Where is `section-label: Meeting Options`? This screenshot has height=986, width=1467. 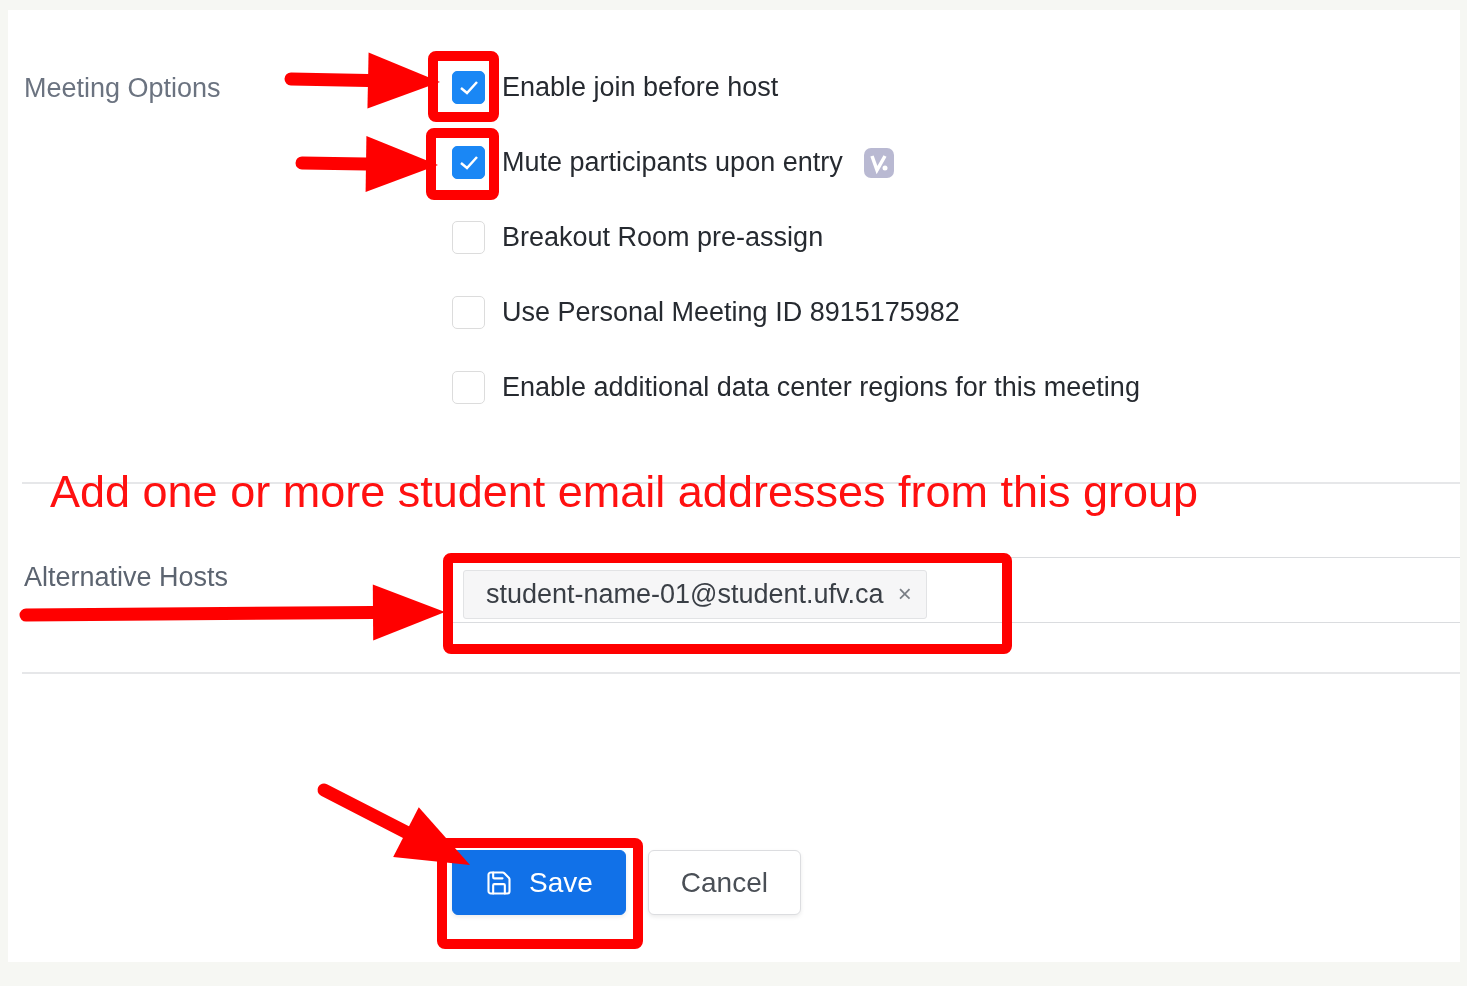
section-label: Meeting Options is located at coordinates (122, 88).